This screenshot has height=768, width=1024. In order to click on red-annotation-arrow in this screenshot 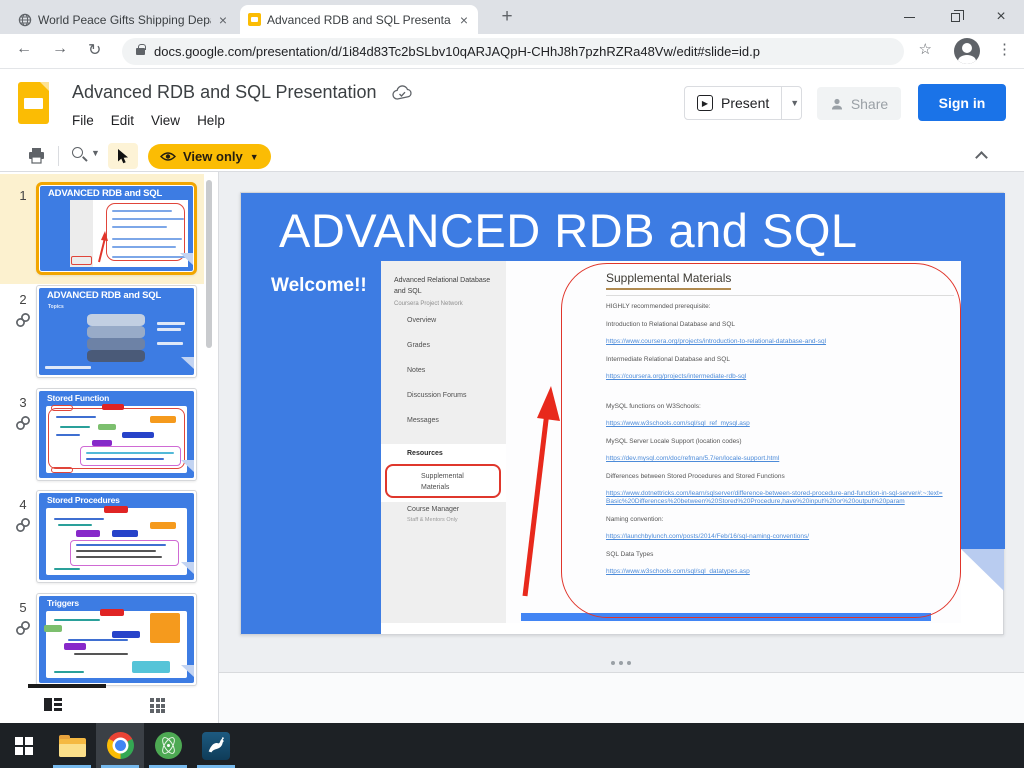, I will do `click(541, 491)`.